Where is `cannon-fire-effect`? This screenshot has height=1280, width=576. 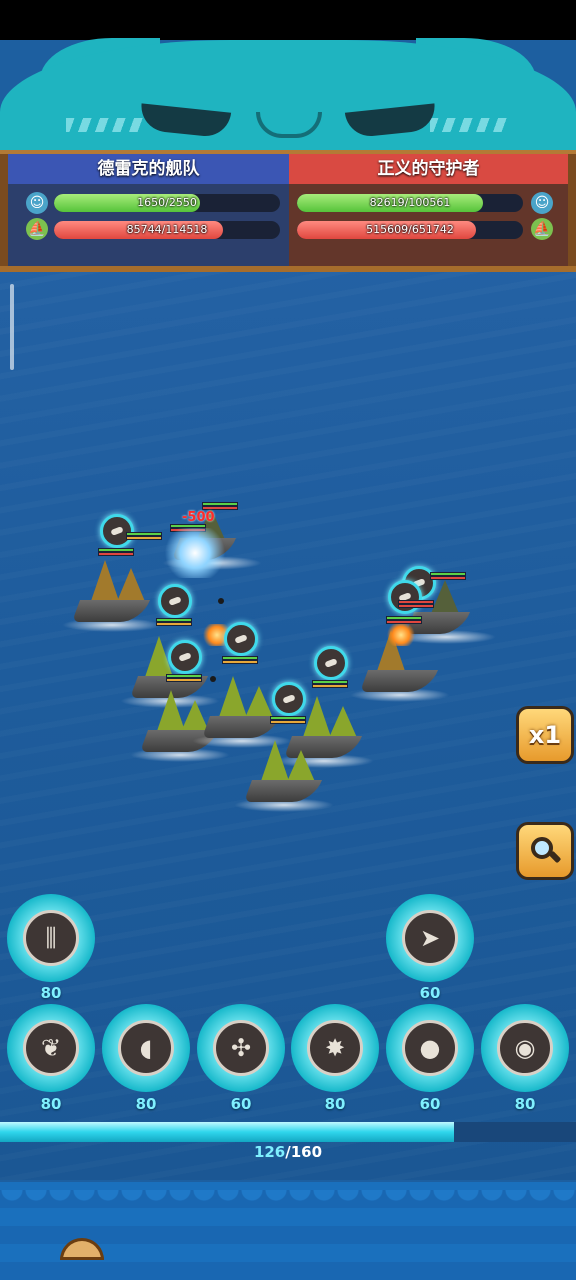
cannon-fire-effect is located at coordinates (401, 635).